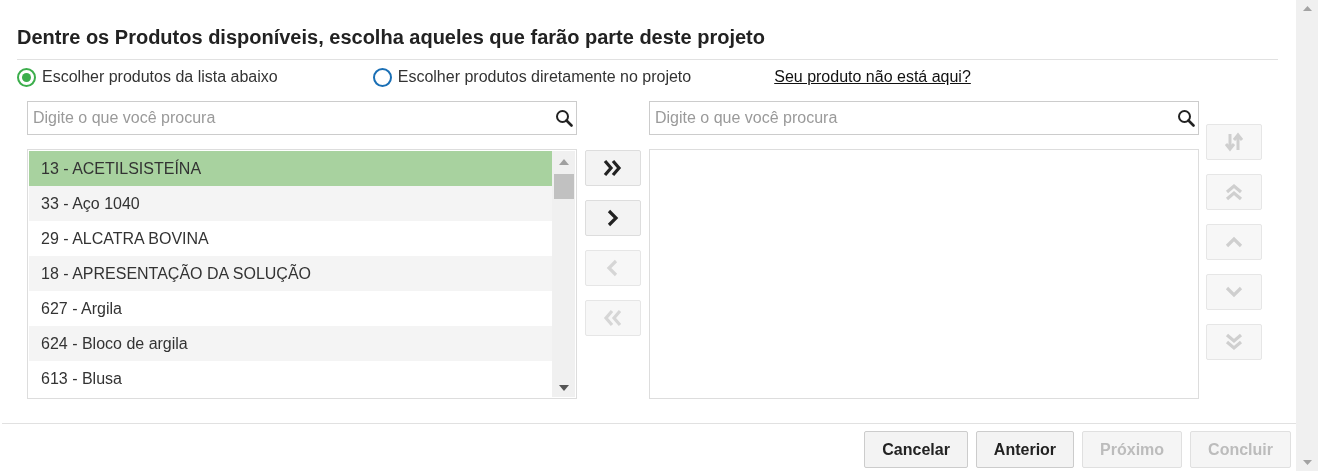 The image size is (1318, 471). What do you see at coordinates (290, 273) in the screenshot?
I see `list-item: 18 - APRESENTAÇÃO DA SOLUÇÃO` at bounding box center [290, 273].